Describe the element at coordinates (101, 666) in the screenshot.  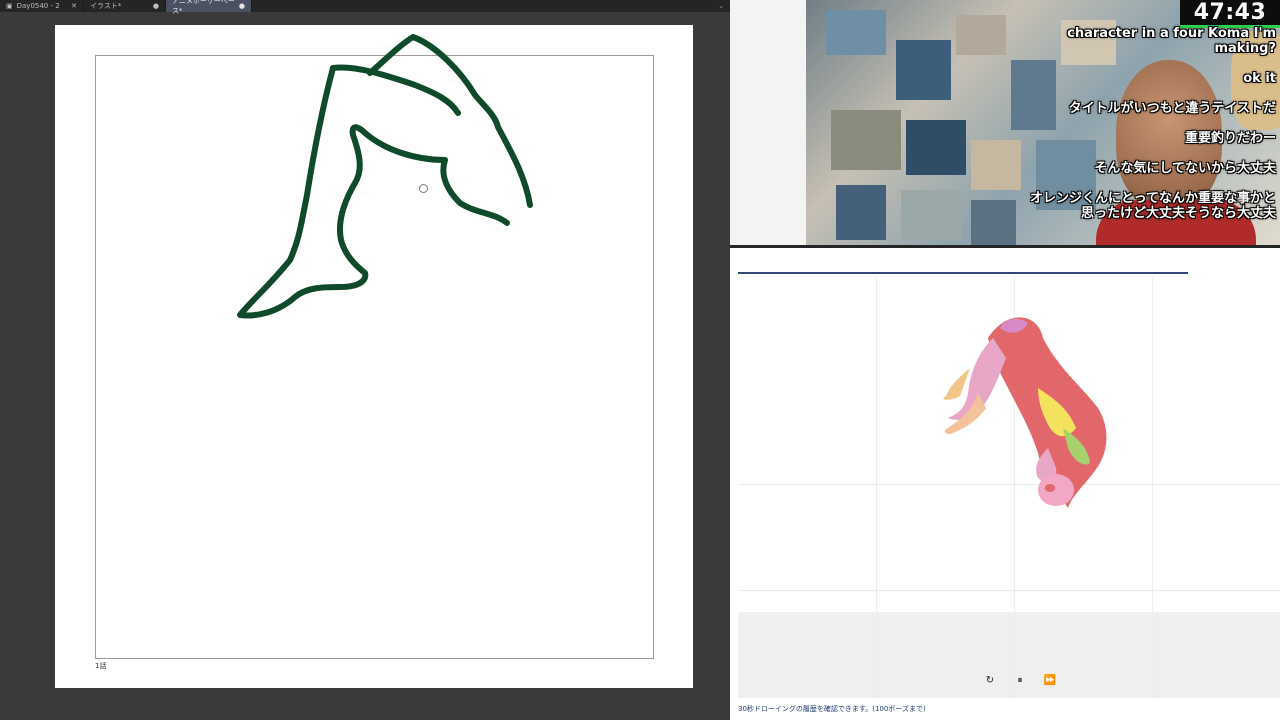
I see `page-label: 1話` at that location.